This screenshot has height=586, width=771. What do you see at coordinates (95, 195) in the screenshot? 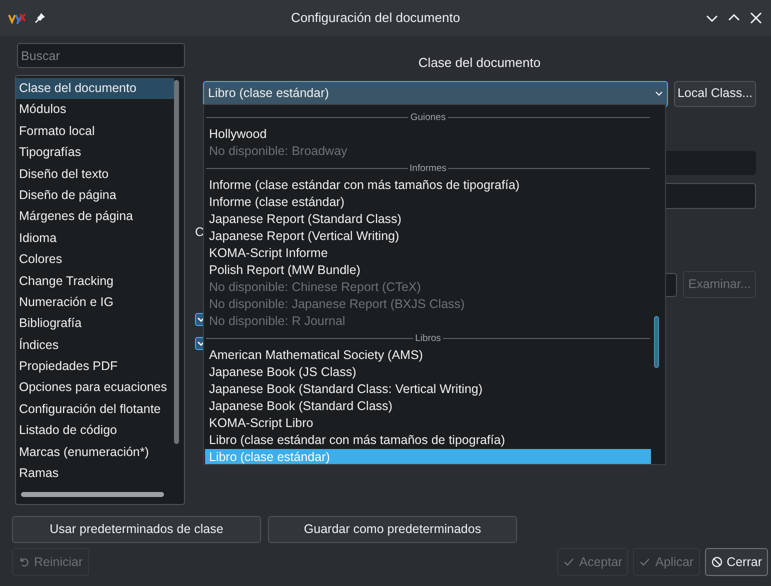
I see `sidebar-item: Diseño de página` at bounding box center [95, 195].